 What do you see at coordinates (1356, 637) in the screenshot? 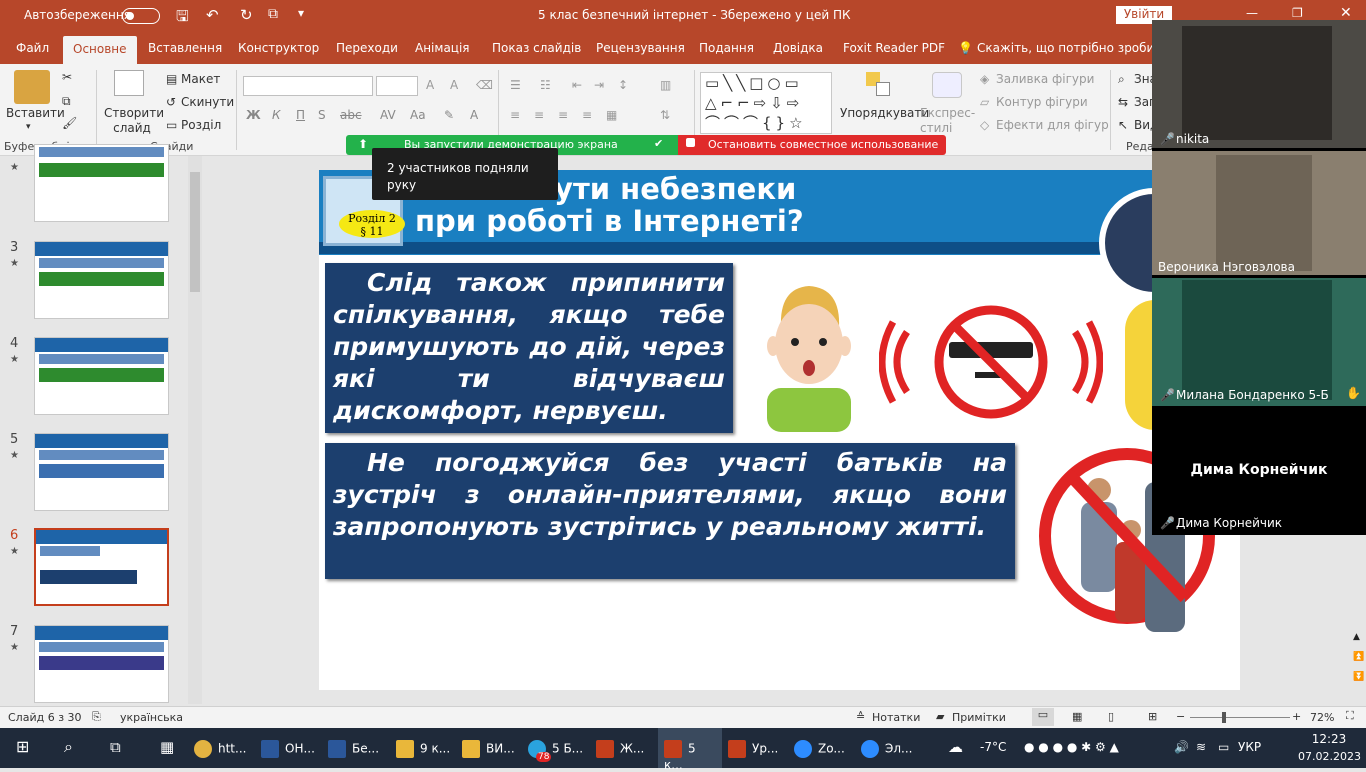
I see `scroll-up-icon: ▲` at bounding box center [1356, 637].